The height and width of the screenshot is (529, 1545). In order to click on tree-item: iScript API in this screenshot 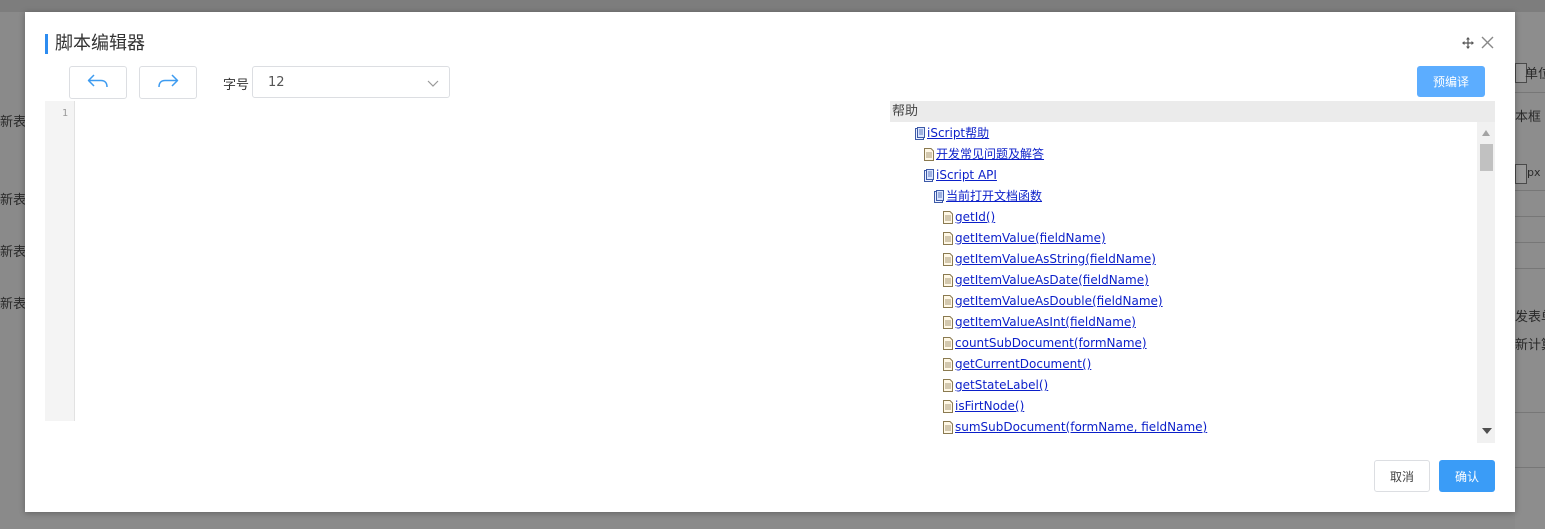, I will do `click(960, 175)`.